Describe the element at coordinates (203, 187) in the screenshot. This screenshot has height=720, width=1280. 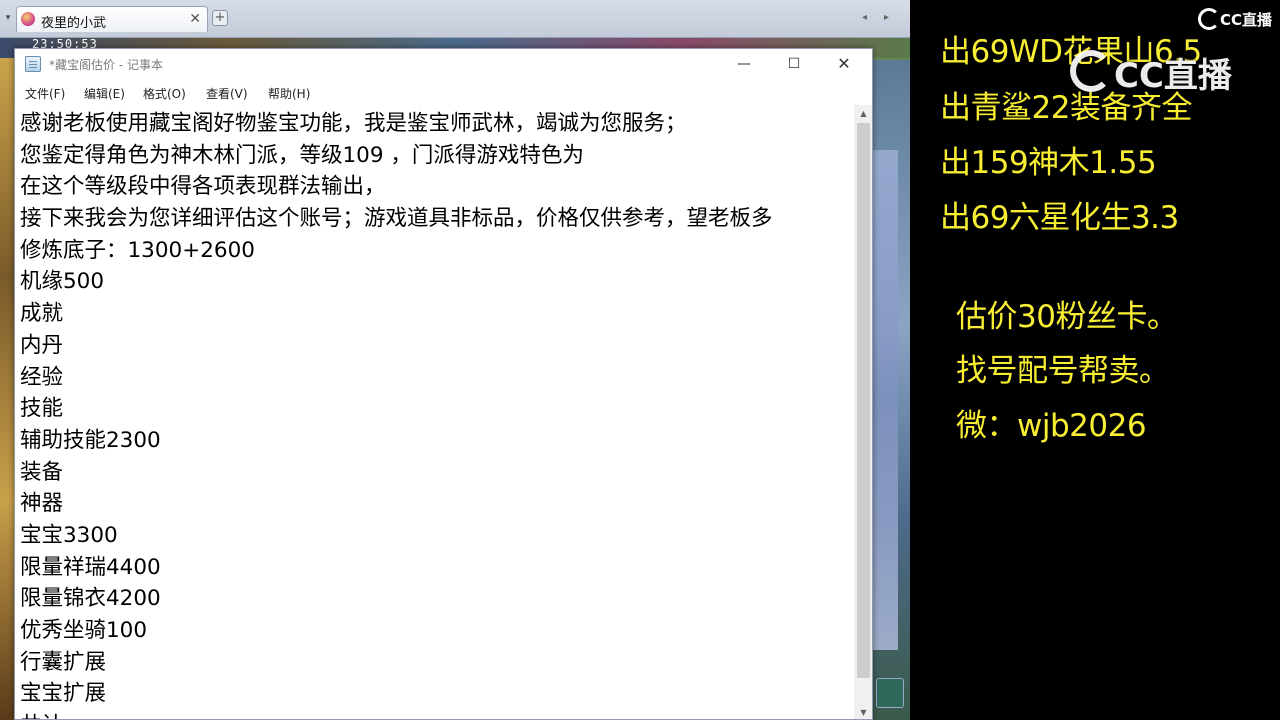
I see `text-line: 在这个等级段中得各项表现群法输出，` at that location.